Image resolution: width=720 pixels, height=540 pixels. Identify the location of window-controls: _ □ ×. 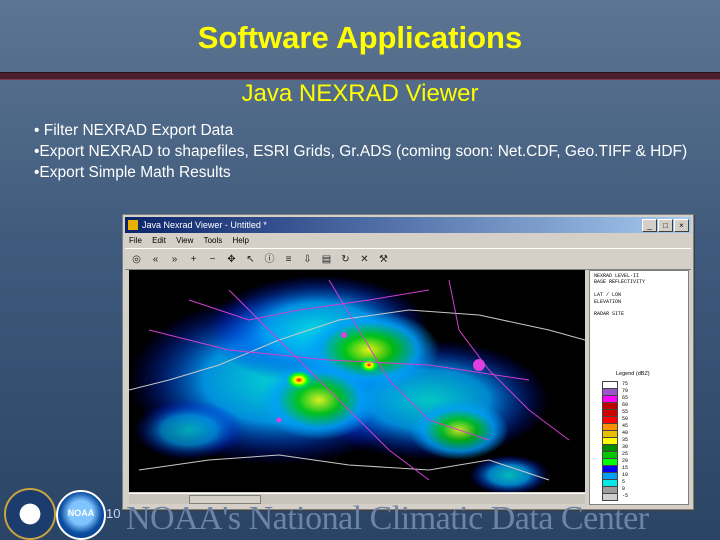
(665, 227).